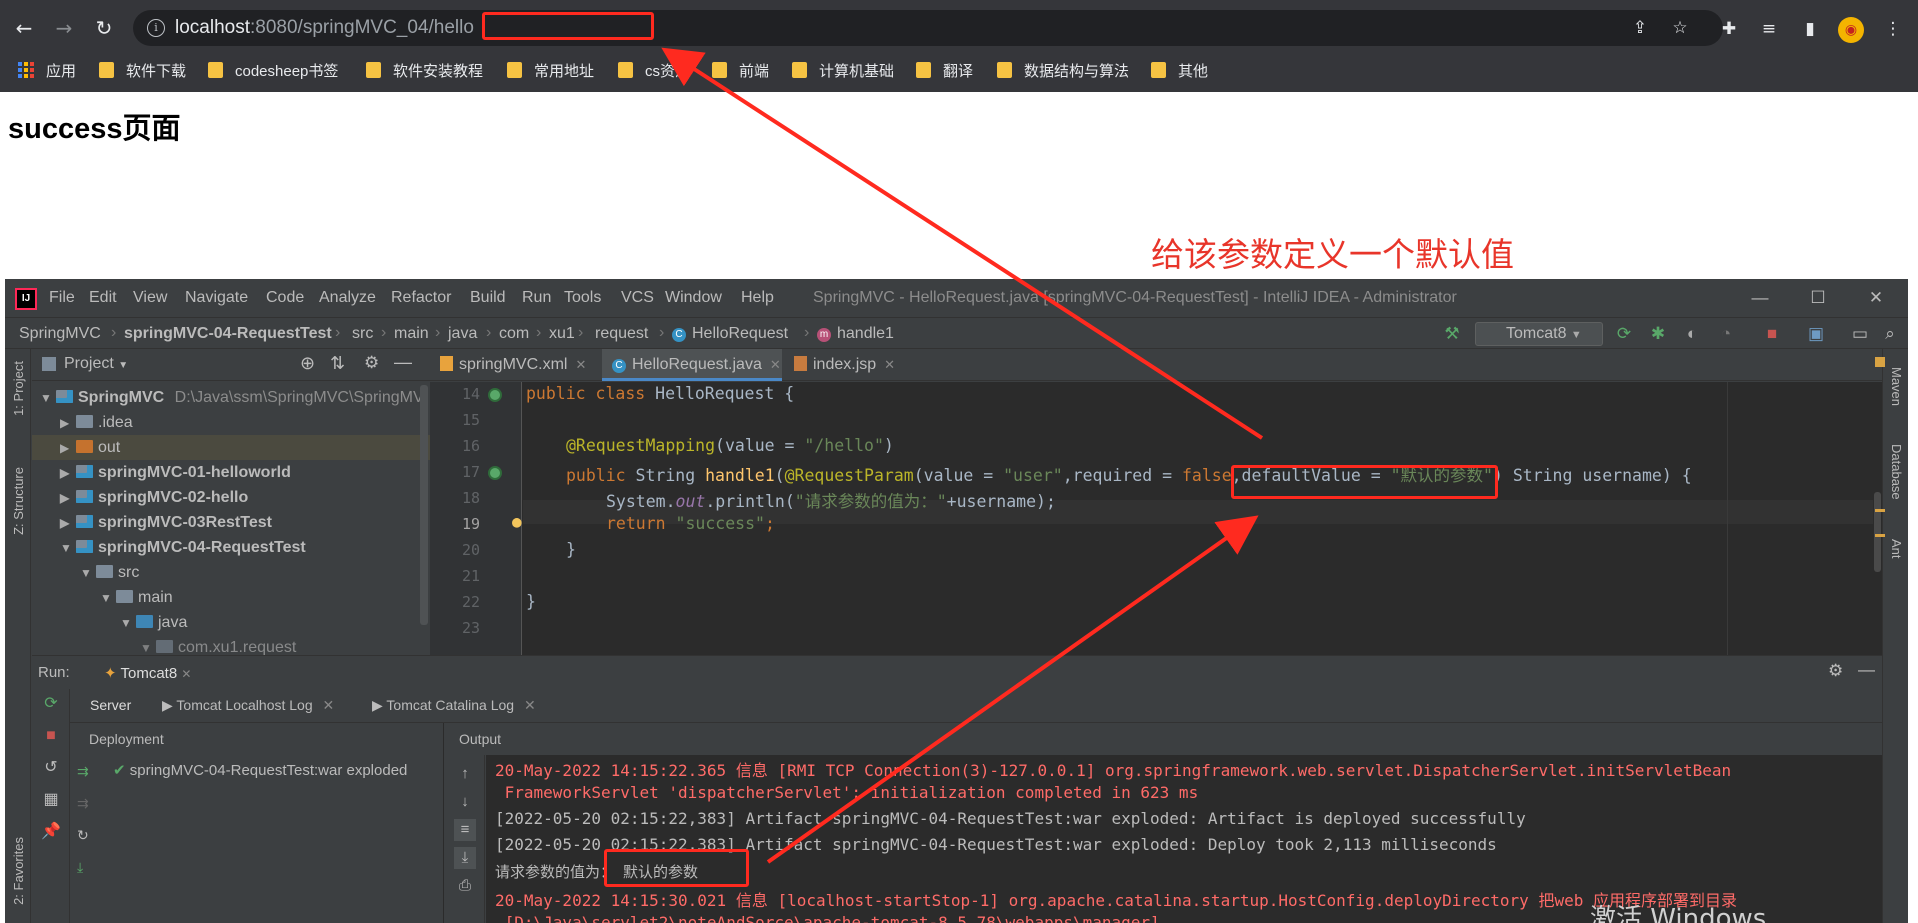  I want to click on menu-build: Build, so click(488, 298).